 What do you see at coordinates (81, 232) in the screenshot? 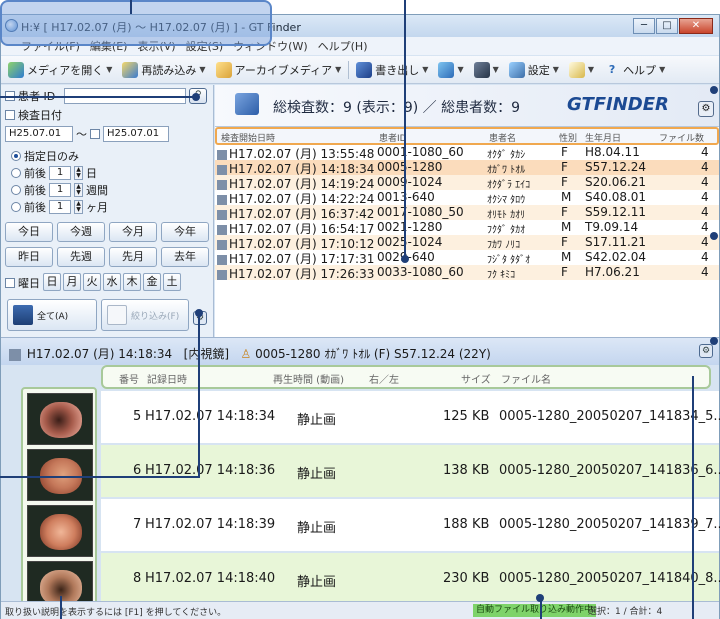
I see `this-week-button: 今週` at bounding box center [81, 232].